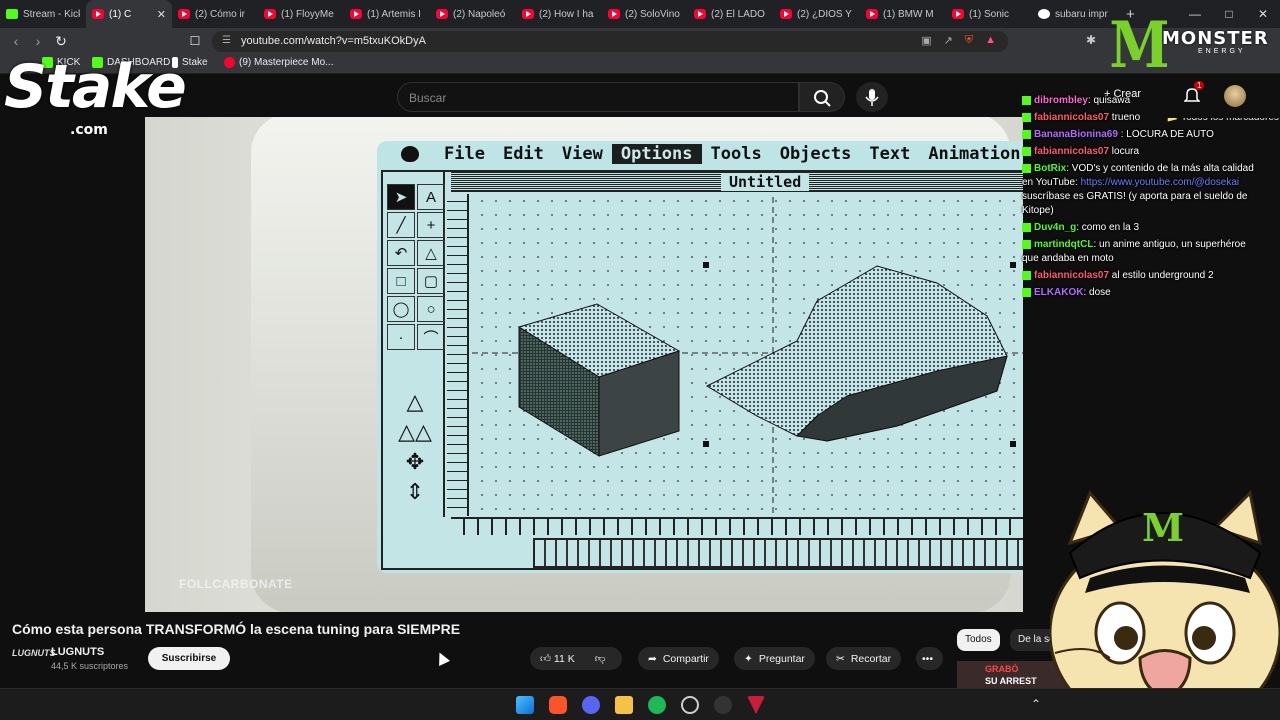  Describe the element at coordinates (545, 659) in the screenshot. I see `thumbs-up-icon: 👍︎` at that location.